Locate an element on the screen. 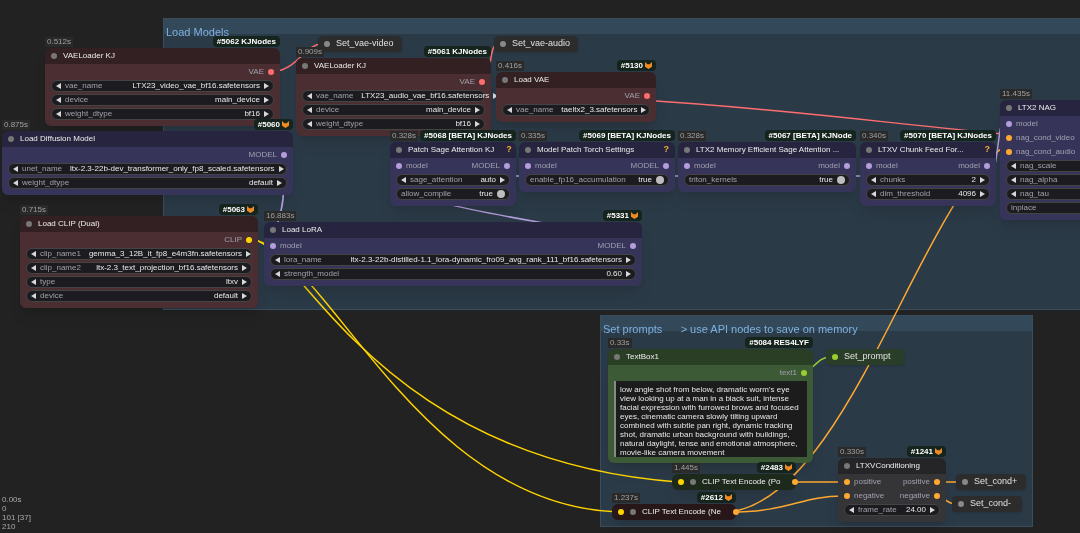  slot-label: positive is located at coordinates (916, 482).